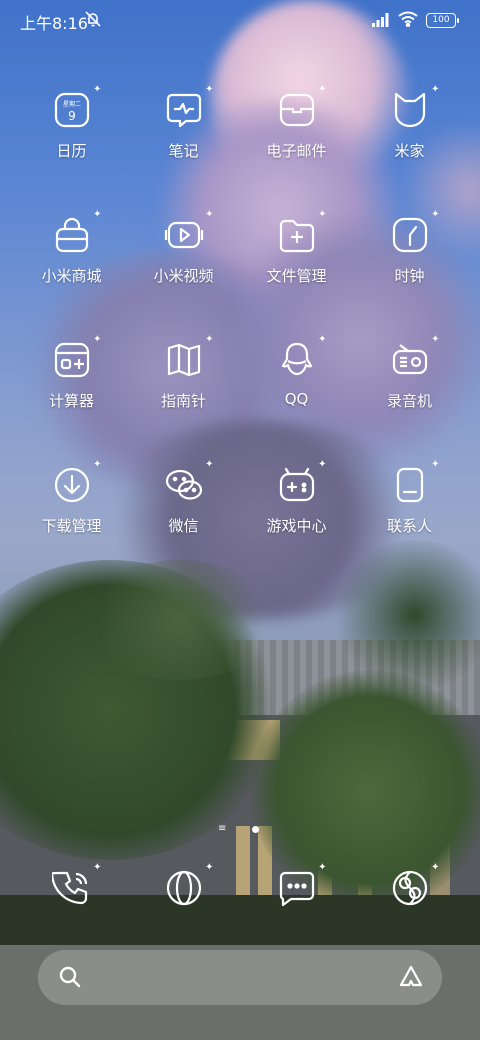 The height and width of the screenshot is (1040, 480). What do you see at coordinates (415, 885) in the screenshot?
I see `gallery-icon: ✦` at bounding box center [415, 885].